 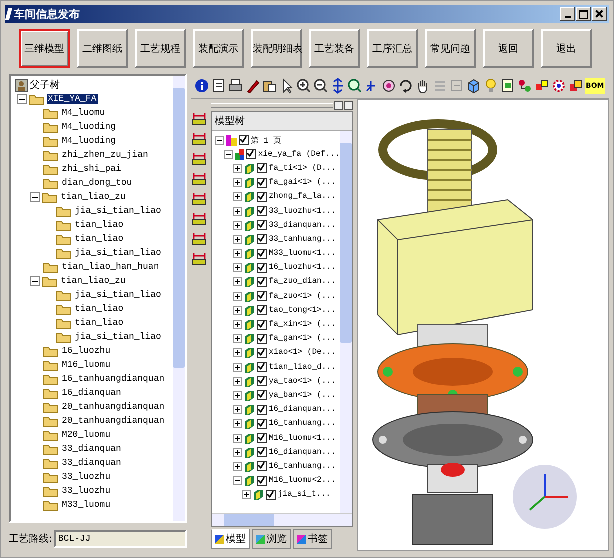 I want to click on nav-button: 工序汇总, so click(x=392, y=48).